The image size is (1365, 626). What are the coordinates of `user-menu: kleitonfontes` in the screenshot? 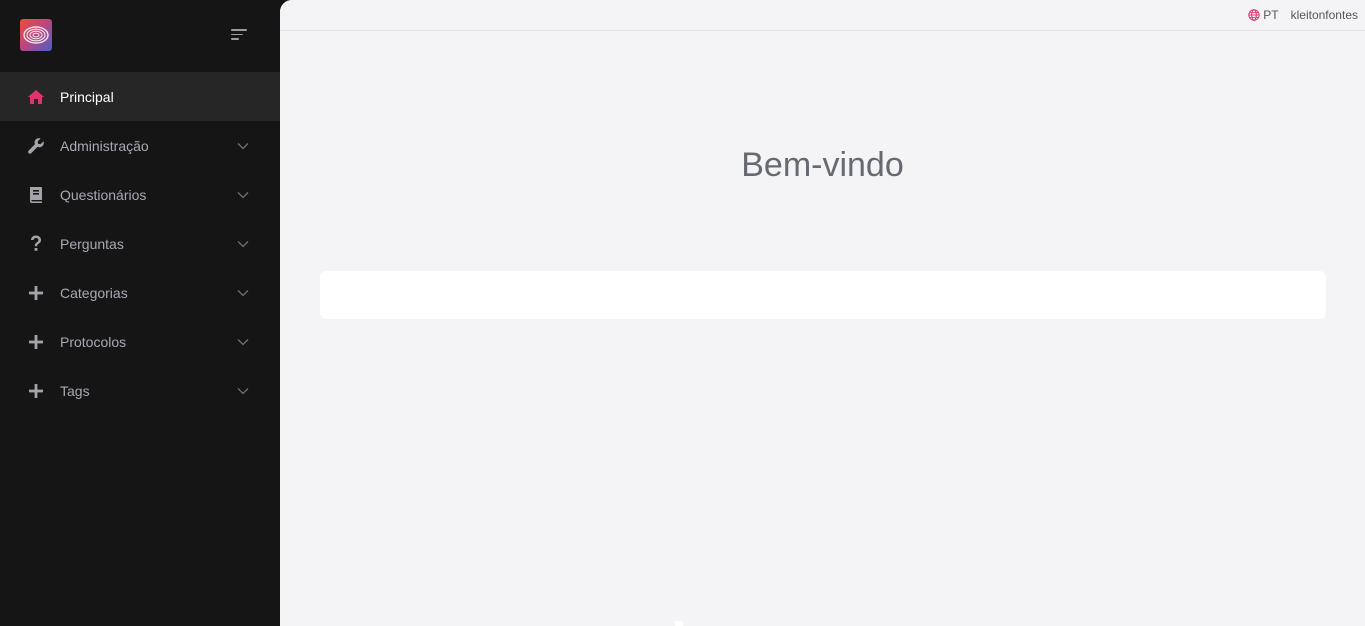 It's located at (1324, 15).